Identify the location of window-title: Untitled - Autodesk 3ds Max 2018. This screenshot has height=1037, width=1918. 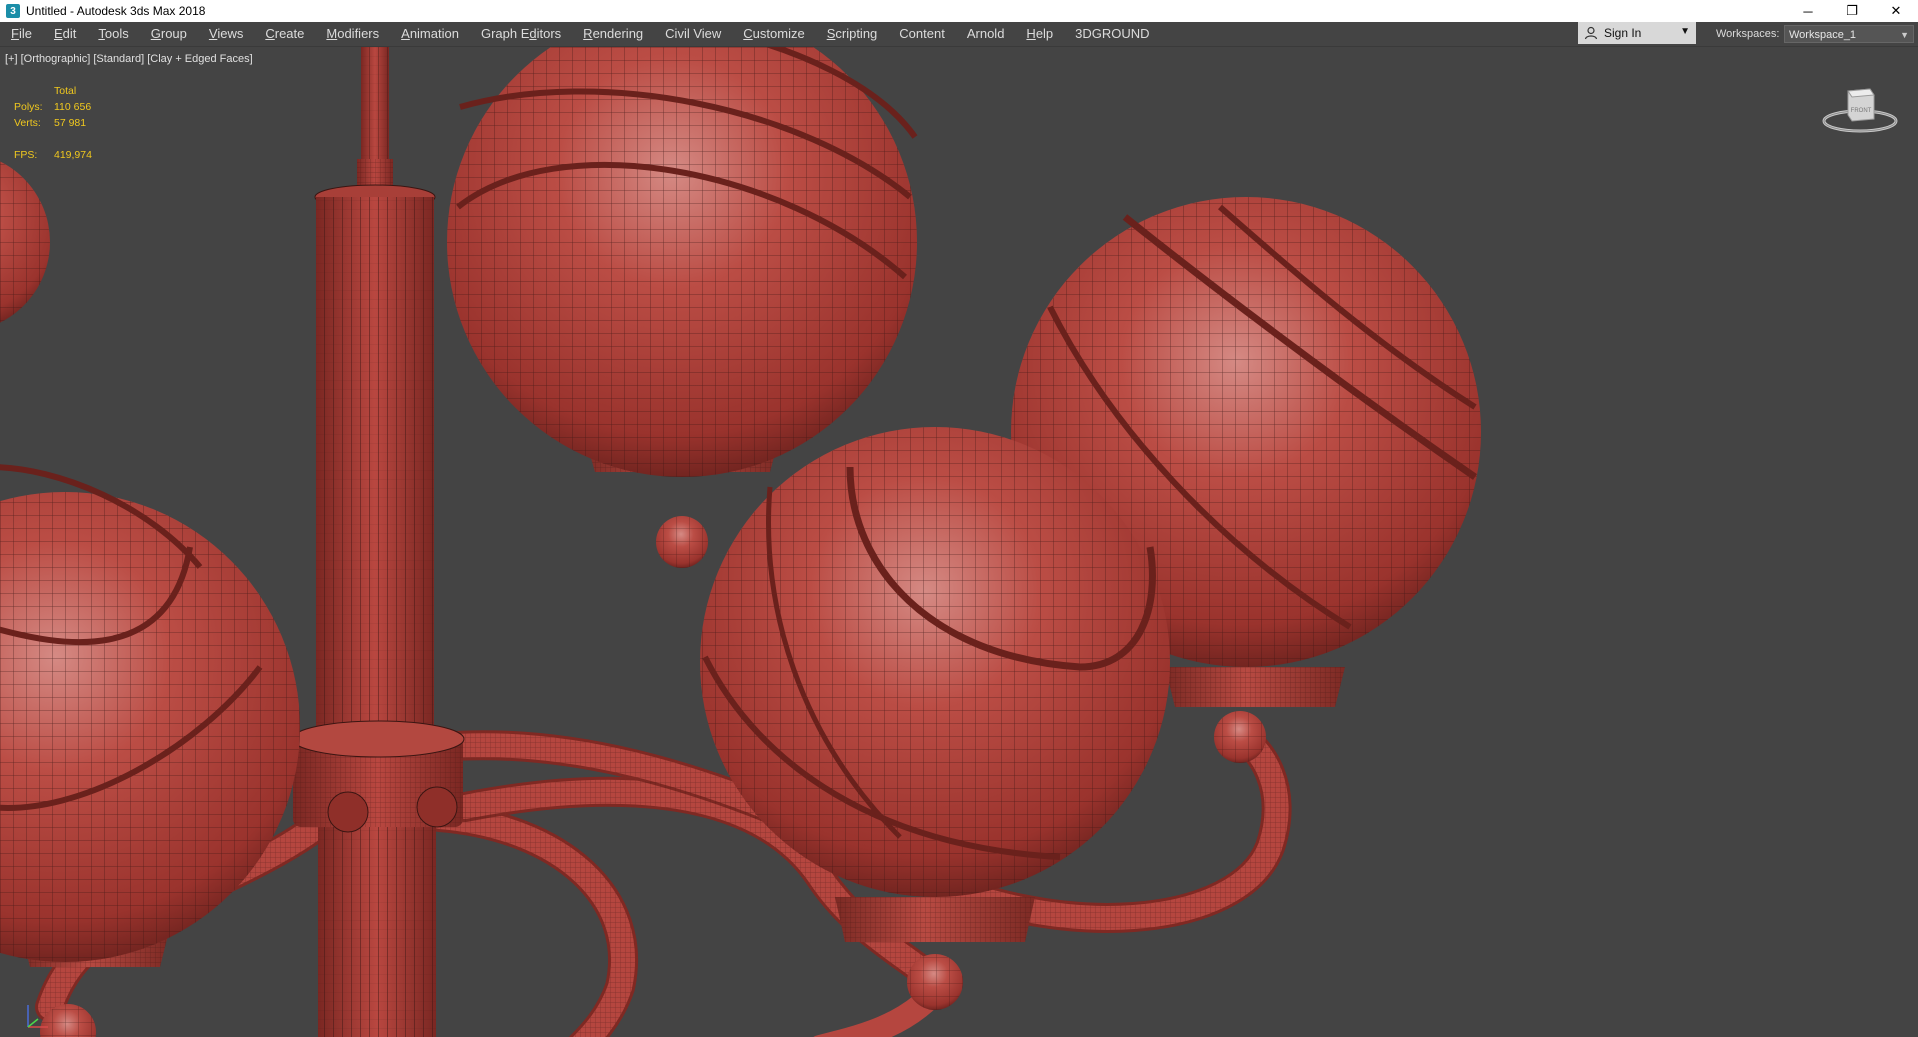
(116, 11).